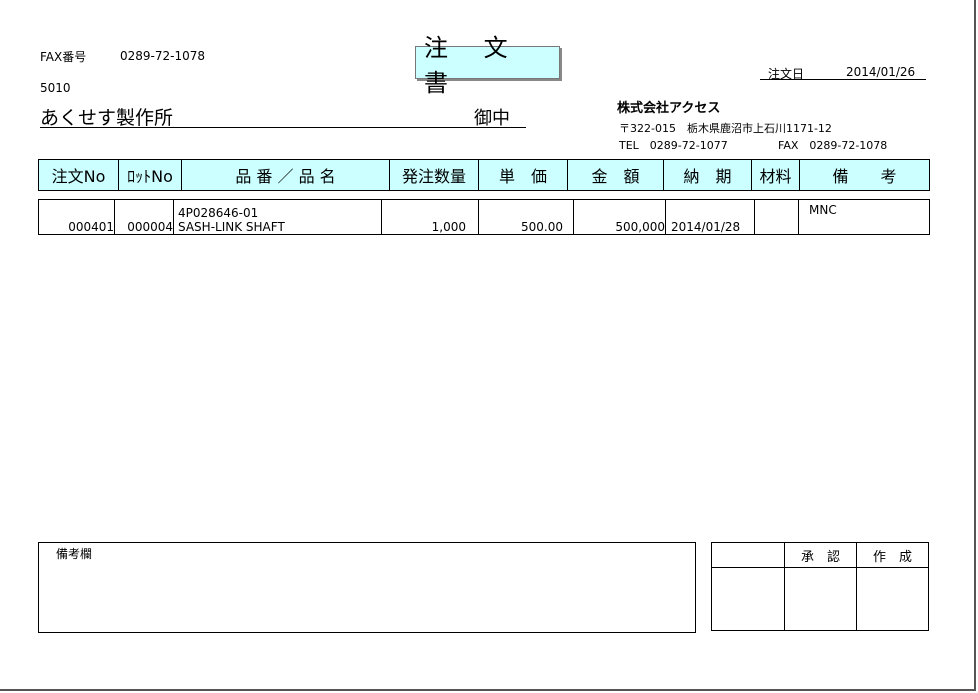  I want to click on recipient-name: あくせす製作所, so click(107, 118).